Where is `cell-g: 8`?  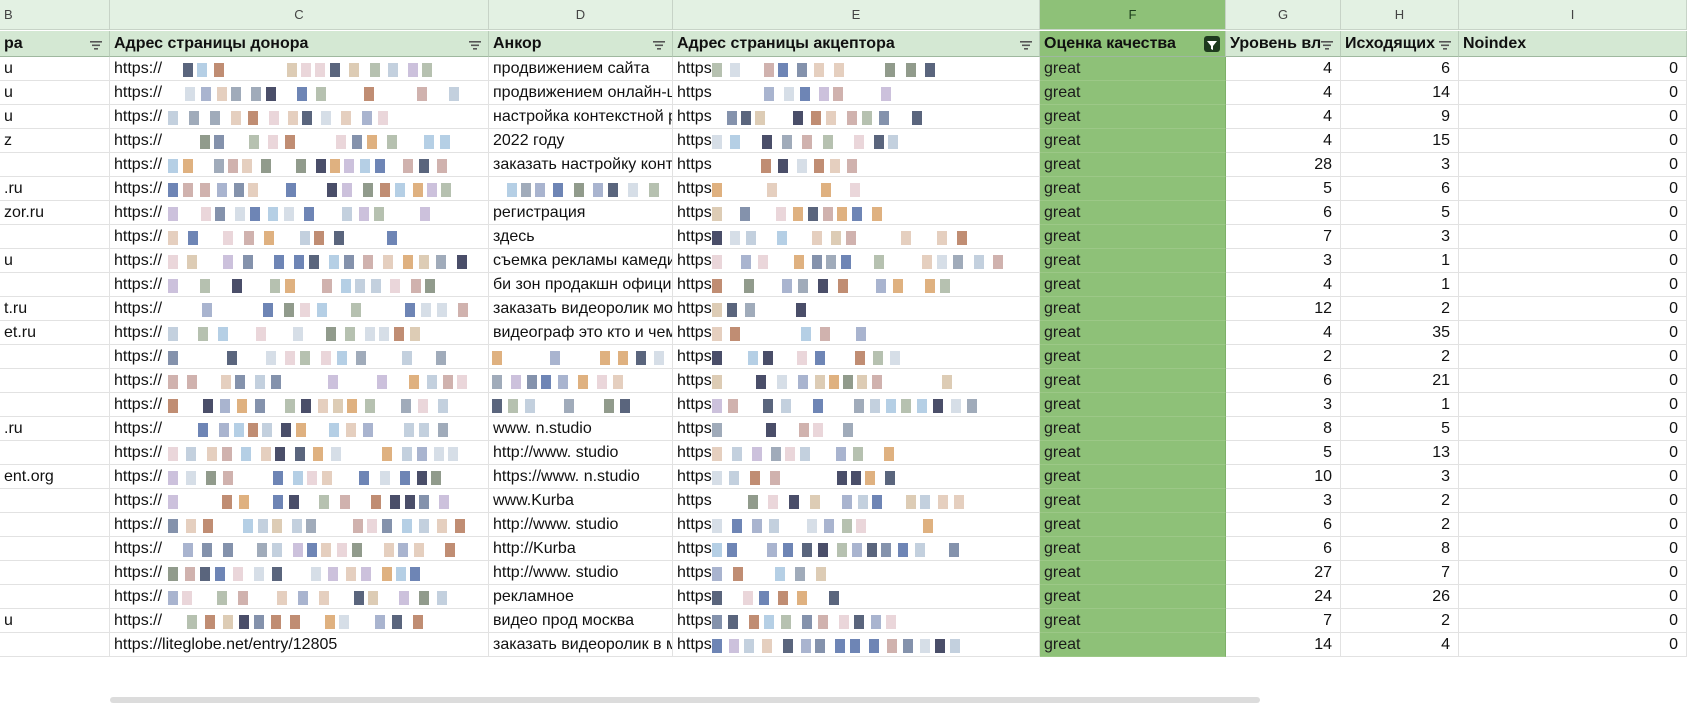 cell-g: 8 is located at coordinates (1283, 429).